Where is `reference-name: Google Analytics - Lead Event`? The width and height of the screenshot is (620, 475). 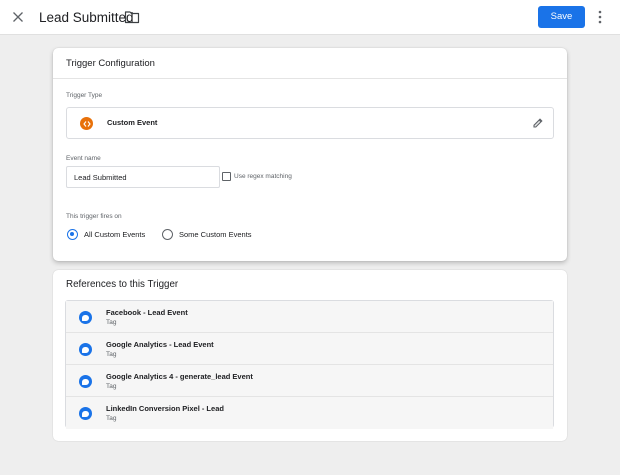 reference-name: Google Analytics - Lead Event is located at coordinates (160, 344).